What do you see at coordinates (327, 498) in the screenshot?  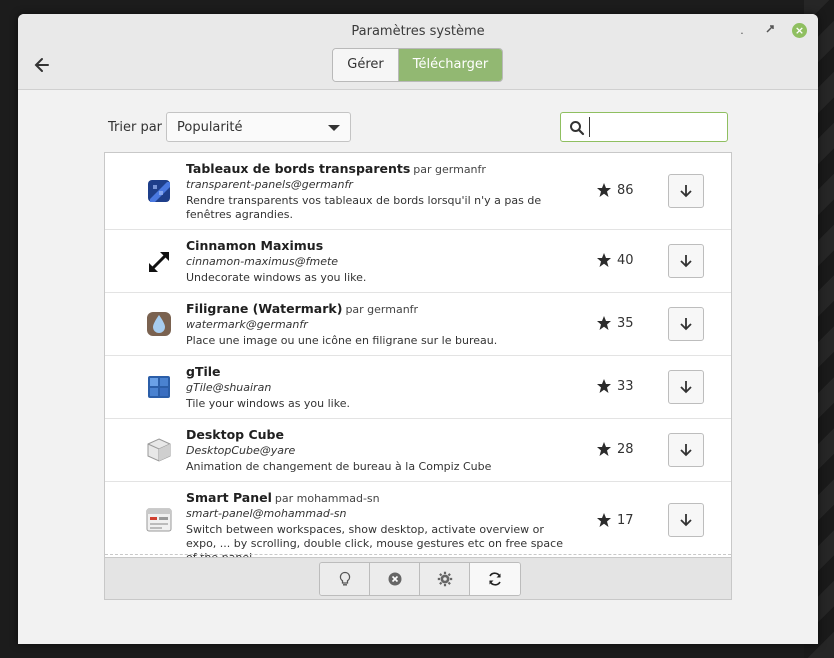 I see `item-author: par mohammad-sn` at bounding box center [327, 498].